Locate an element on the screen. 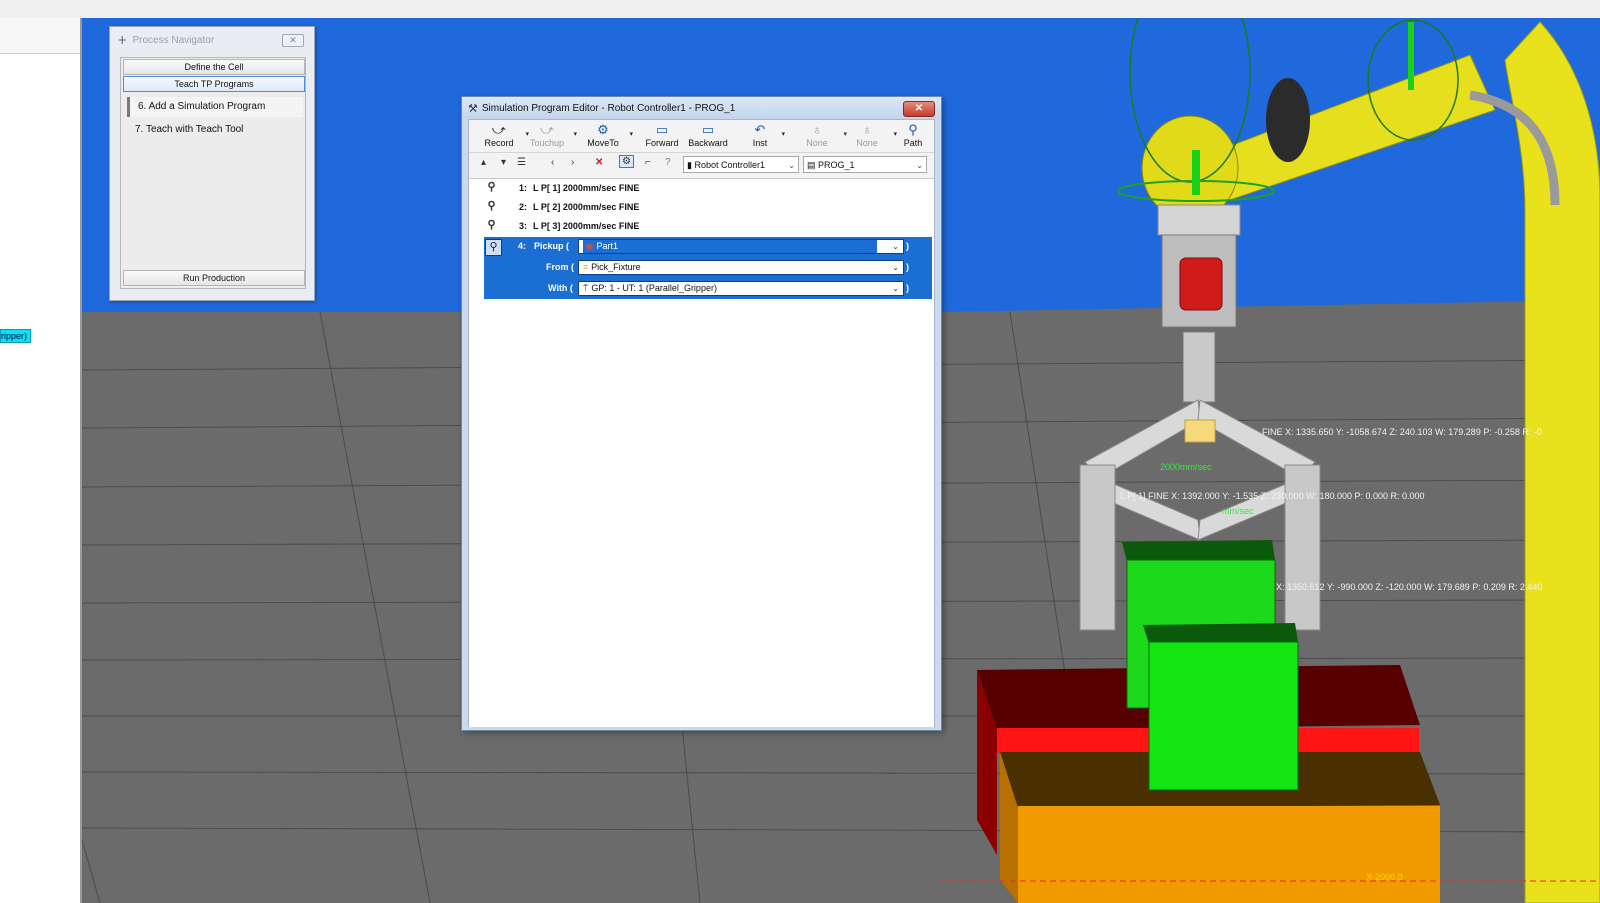  none-button-1: ♁ None ▾ is located at coordinates (821, 136).